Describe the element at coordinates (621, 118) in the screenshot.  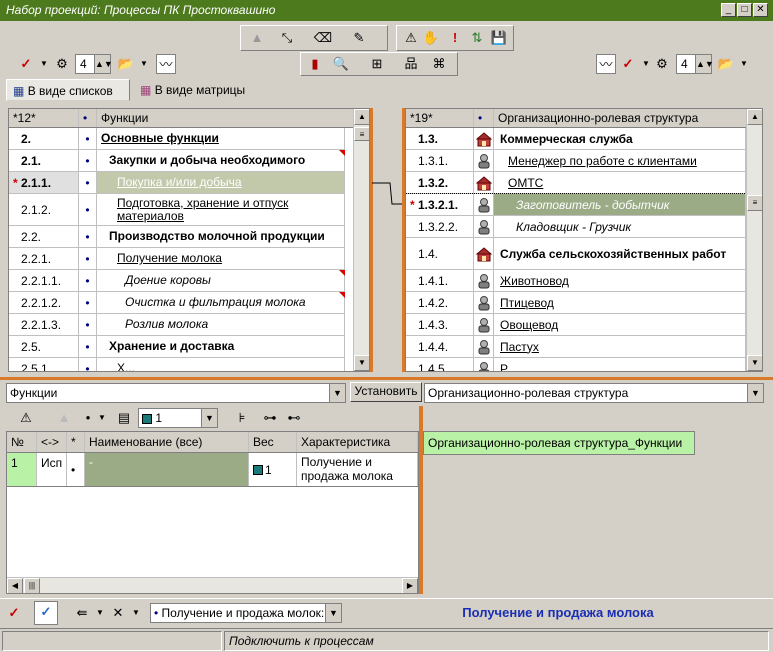
I see `header-name: Организационно-ролевая структура` at that location.